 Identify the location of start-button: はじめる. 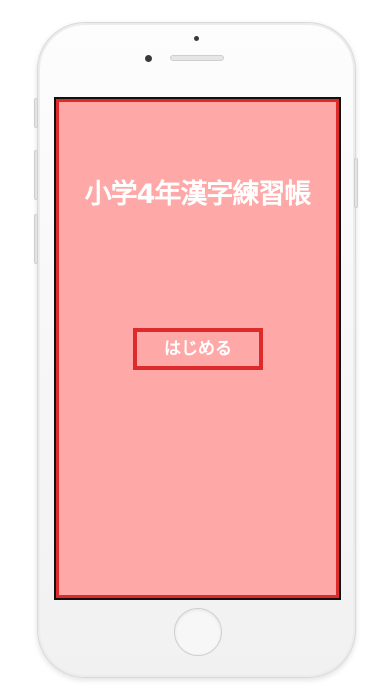
(198, 349).